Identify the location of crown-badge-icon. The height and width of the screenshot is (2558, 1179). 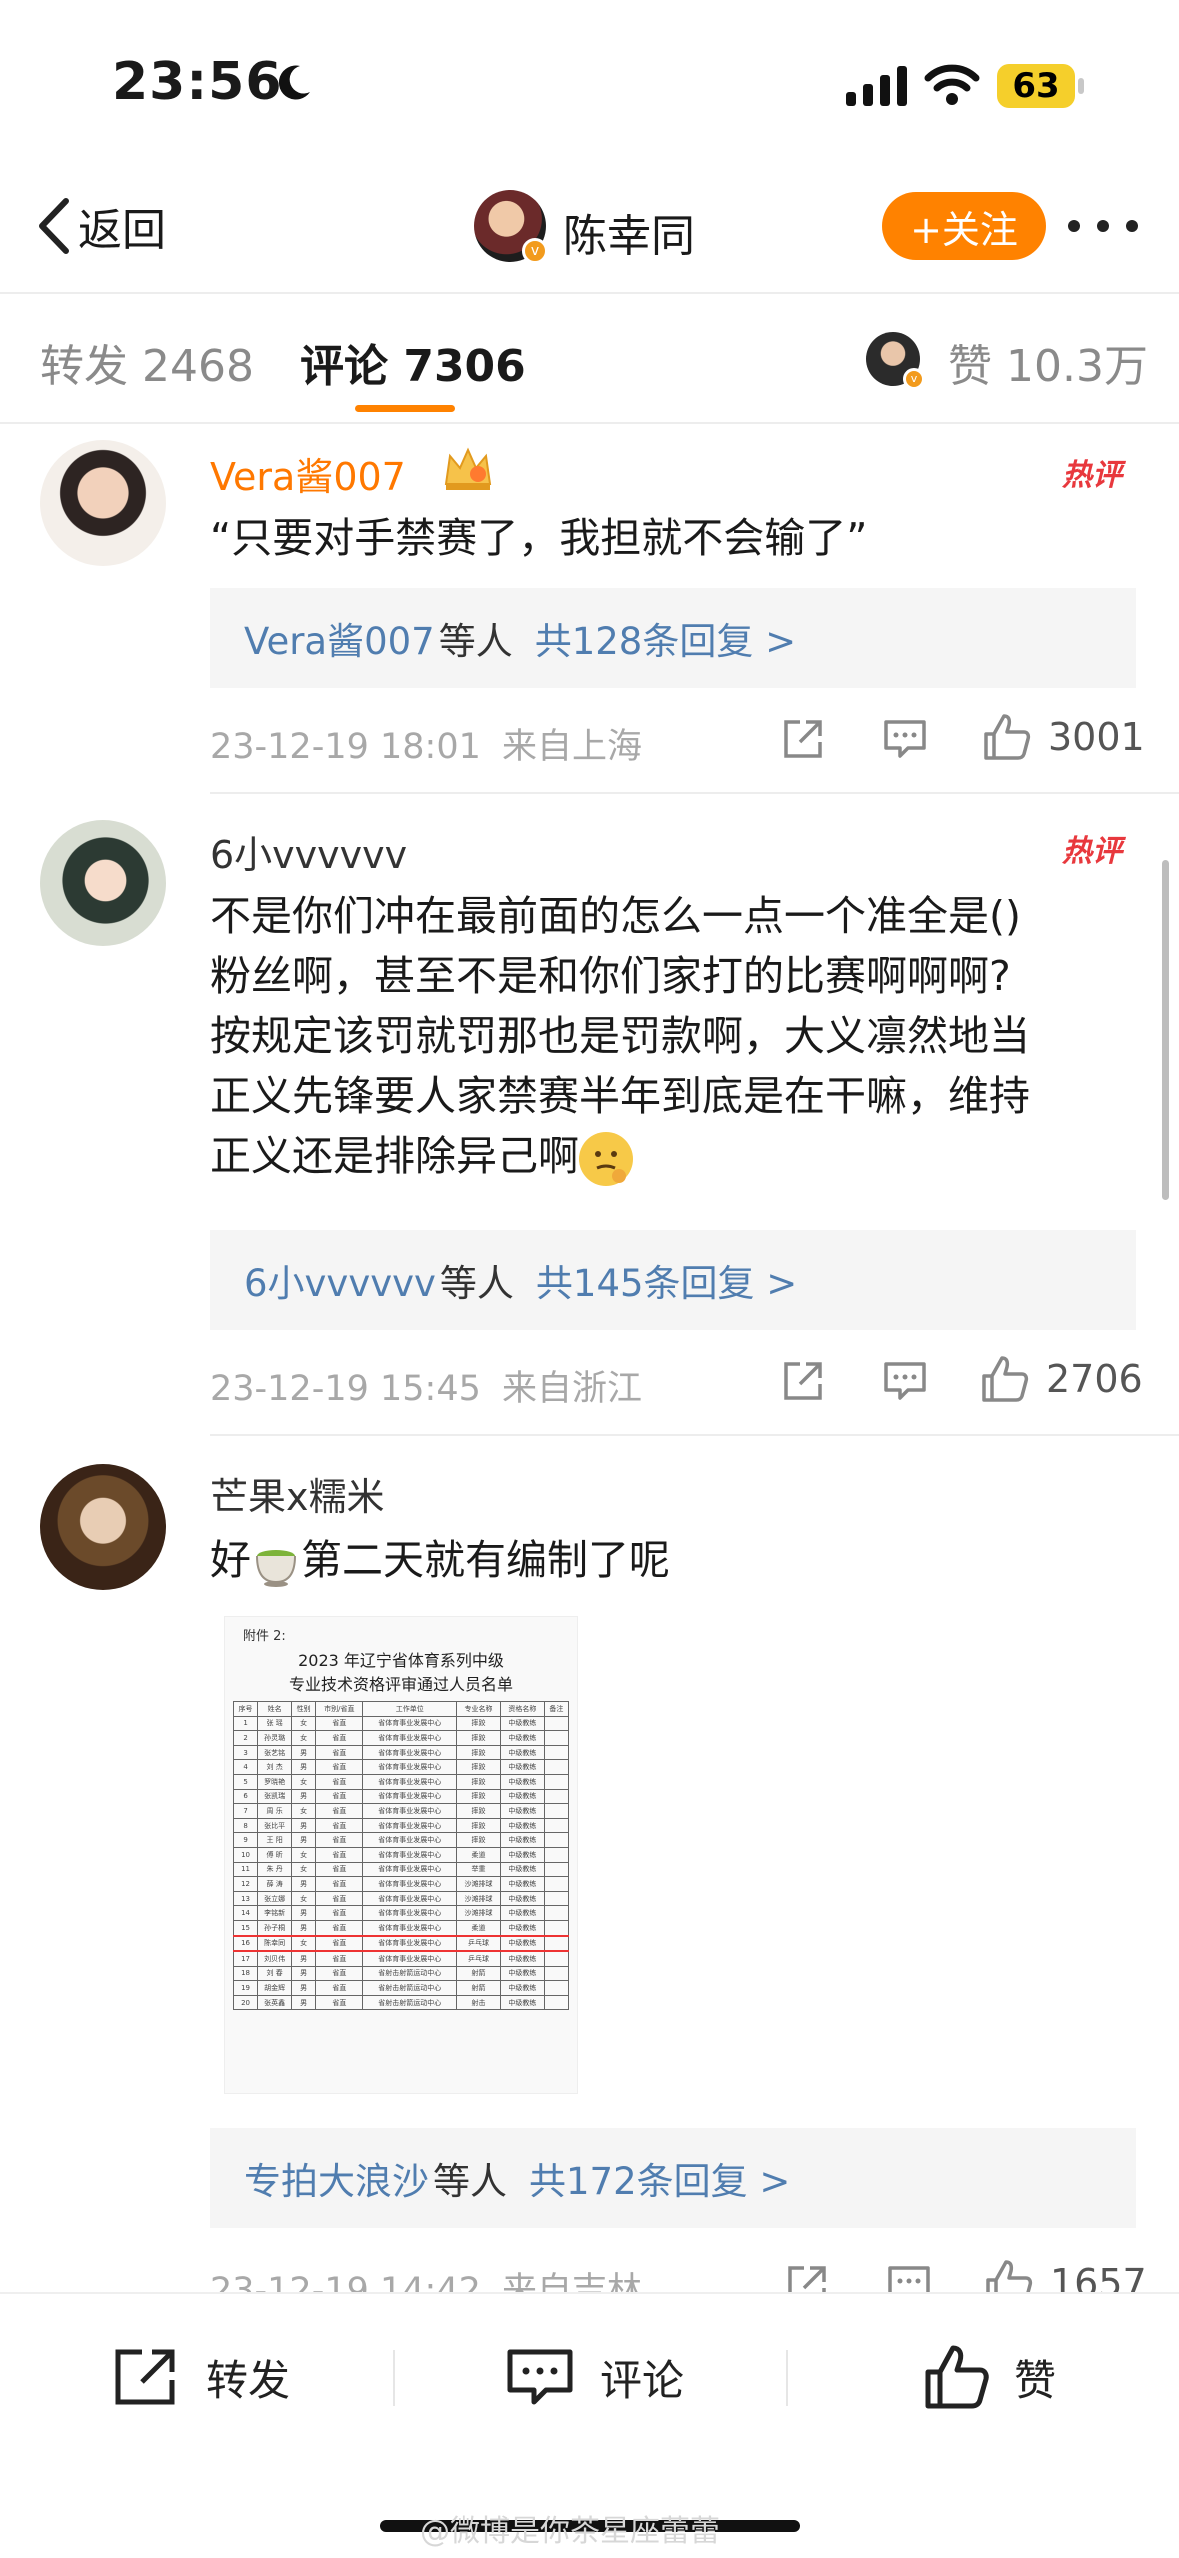
(468, 471).